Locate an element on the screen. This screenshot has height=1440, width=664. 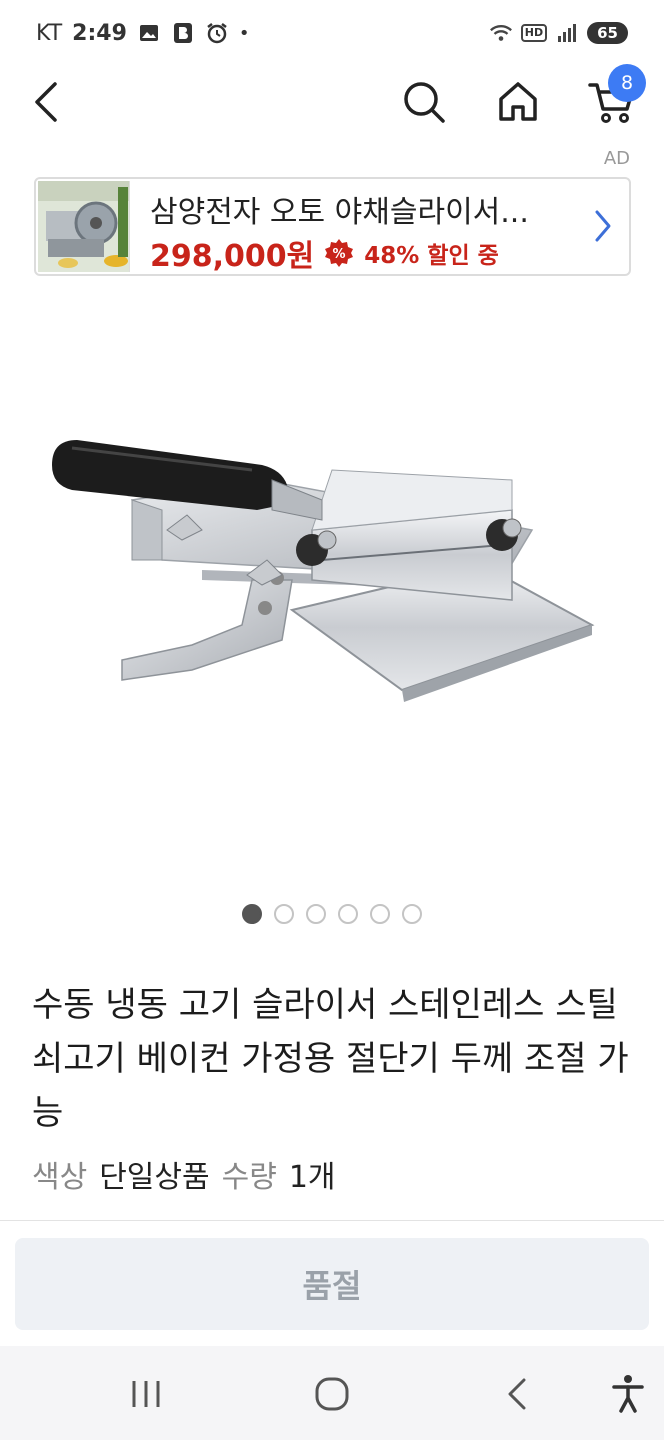
divider is located at coordinates (332, 1220).